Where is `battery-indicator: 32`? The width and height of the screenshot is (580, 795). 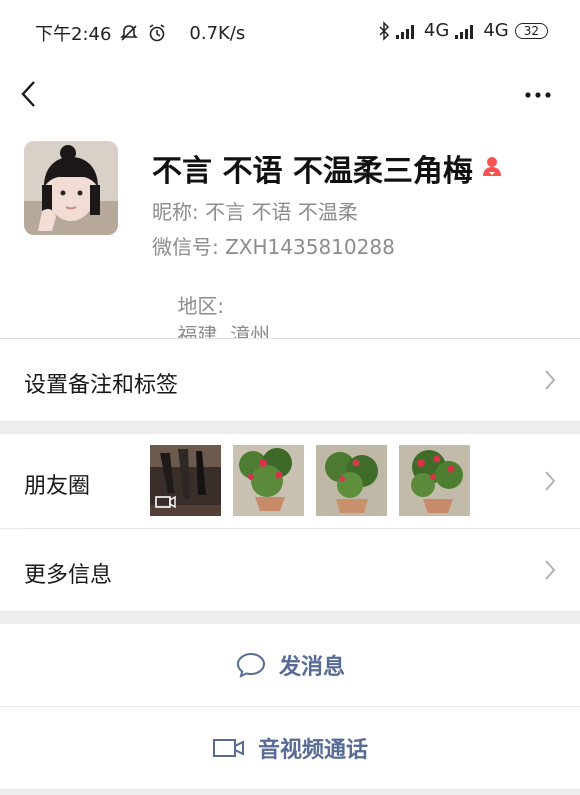 battery-indicator: 32 is located at coordinates (531, 30).